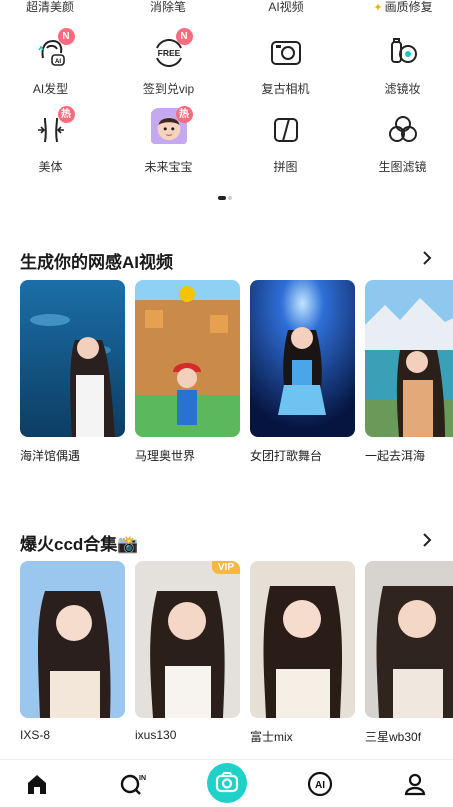 This screenshot has height=807, width=453. What do you see at coordinates (35, 735) in the screenshot?
I see `card-caption: IXS-8` at bounding box center [35, 735].